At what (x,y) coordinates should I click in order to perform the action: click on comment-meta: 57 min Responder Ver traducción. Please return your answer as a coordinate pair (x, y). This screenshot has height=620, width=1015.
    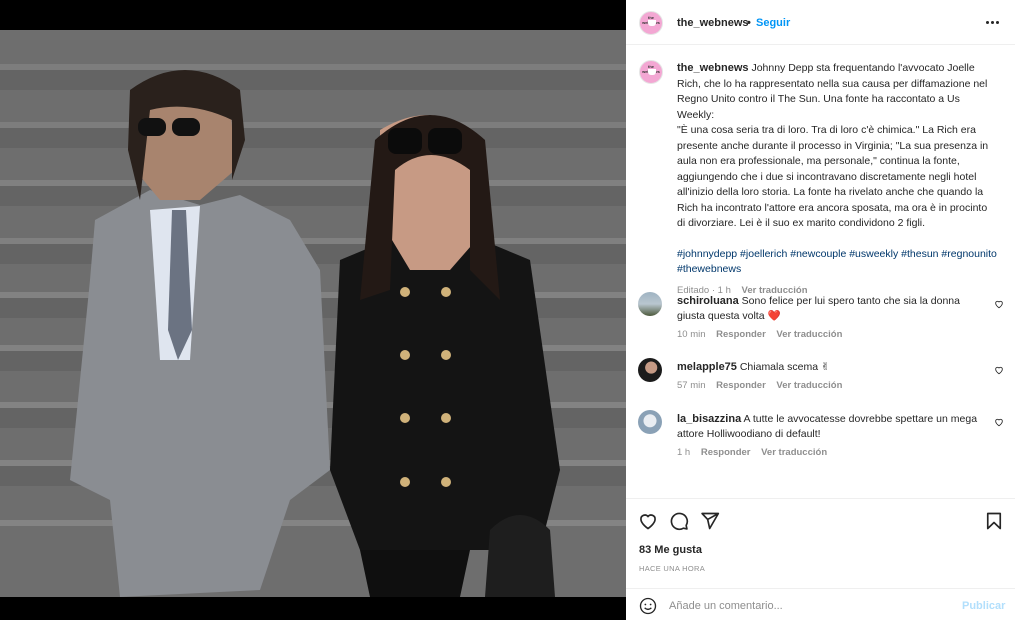
    Looking at the image, I should click on (759, 385).